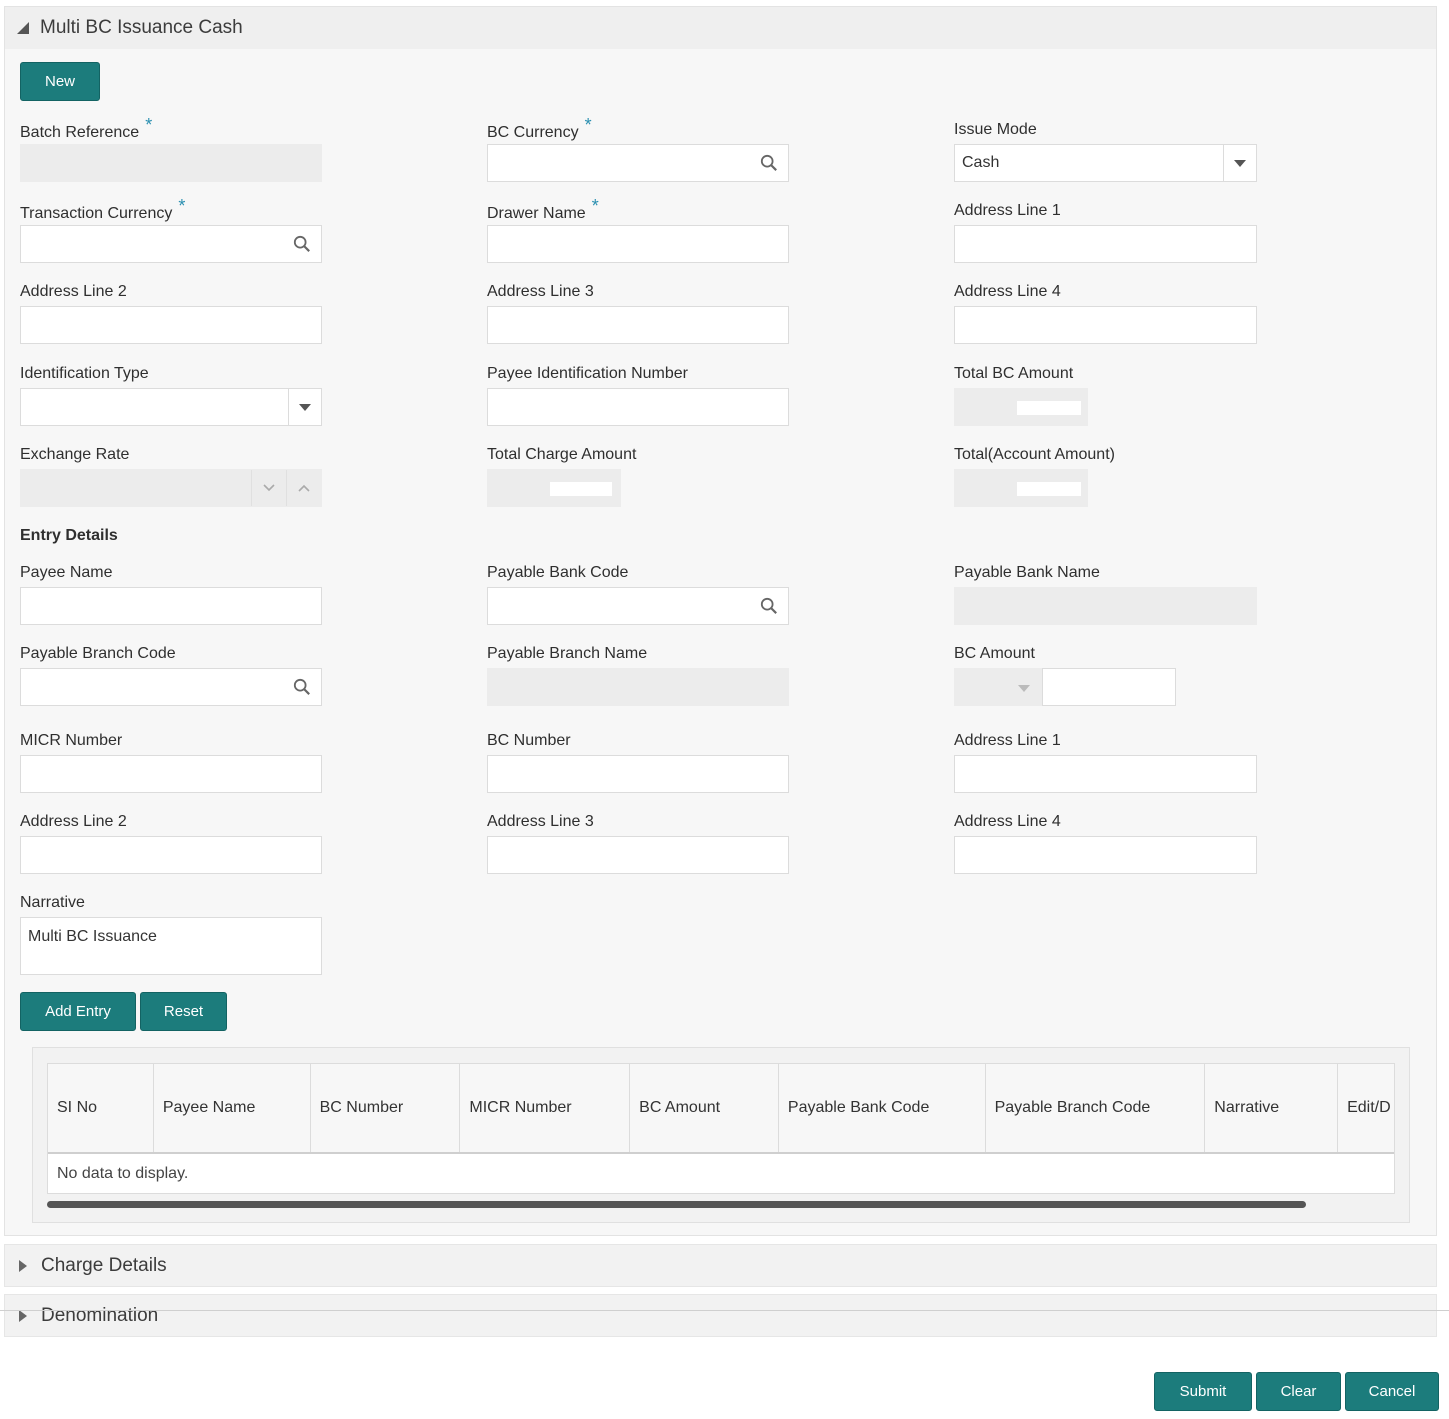 This screenshot has width=1449, height=1419. What do you see at coordinates (171, 774) in the screenshot?
I see `micr-number-input` at bounding box center [171, 774].